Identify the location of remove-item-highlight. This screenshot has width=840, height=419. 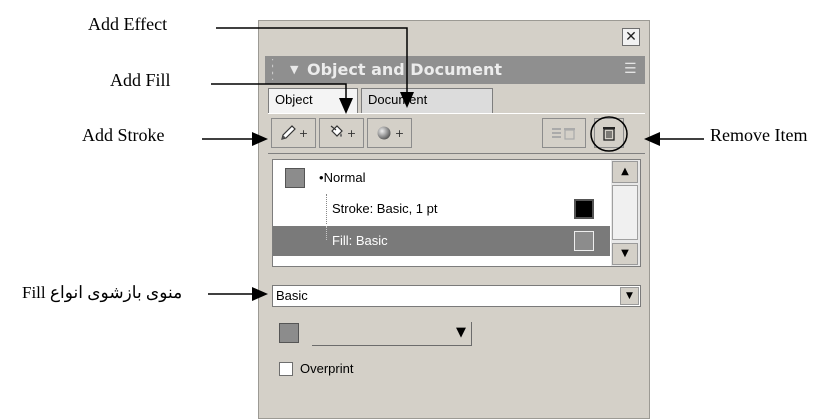
(609, 134).